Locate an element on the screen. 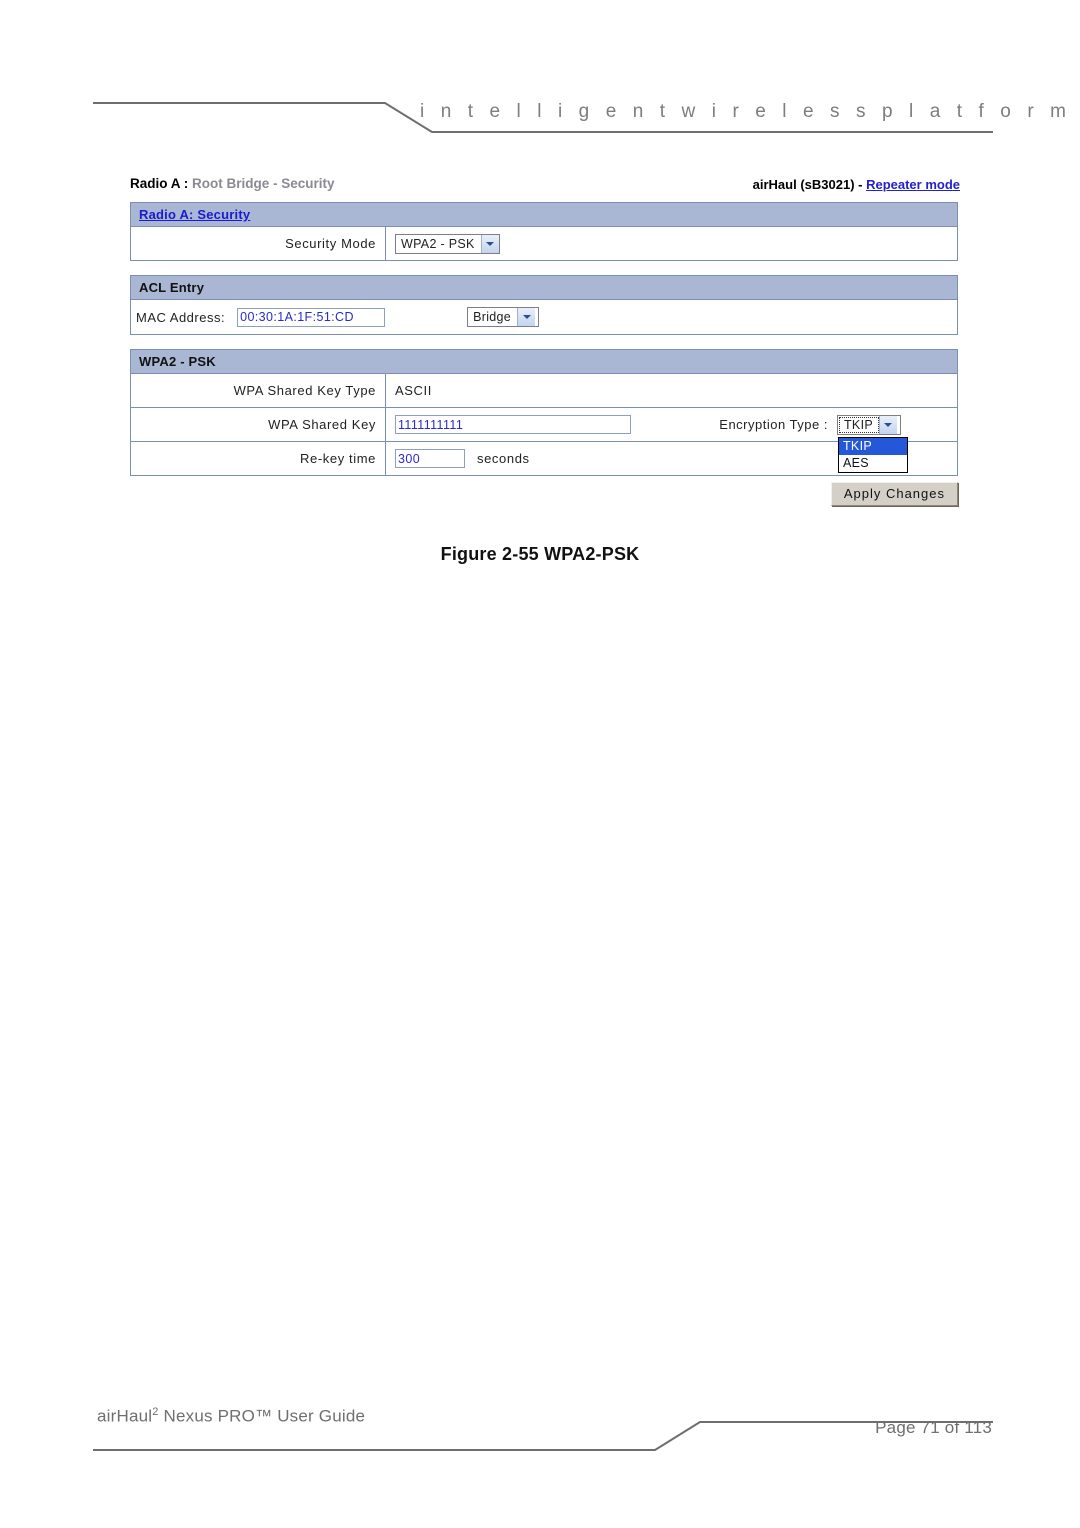 This screenshot has width=1080, height=1528. wpa2-panel-header: WPA2 - PSK is located at coordinates (544, 361).